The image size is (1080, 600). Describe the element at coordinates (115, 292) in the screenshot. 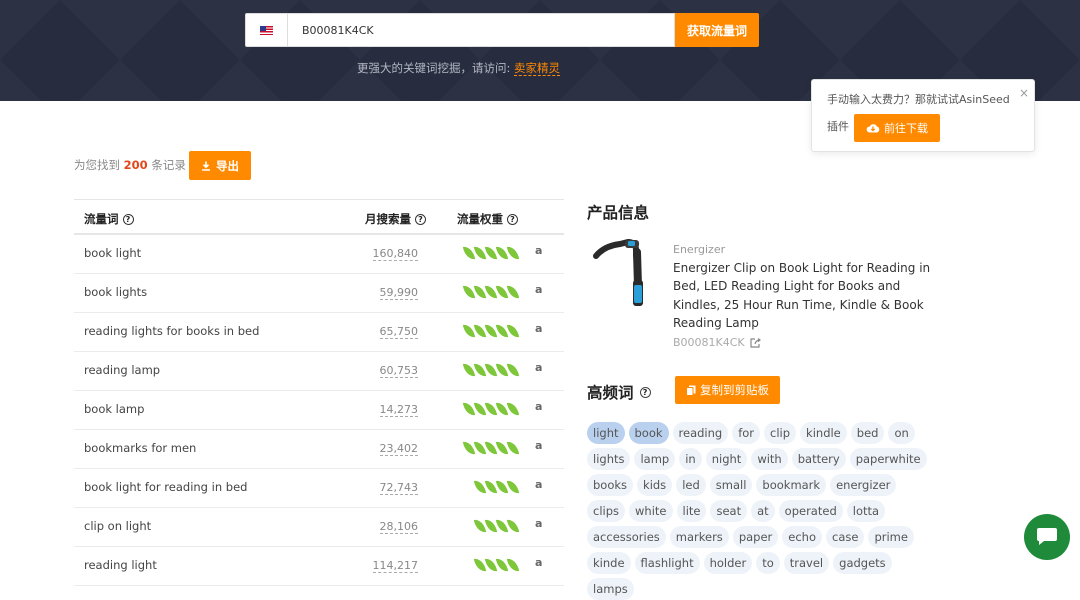

I see `keyword-cell: book lights` at that location.